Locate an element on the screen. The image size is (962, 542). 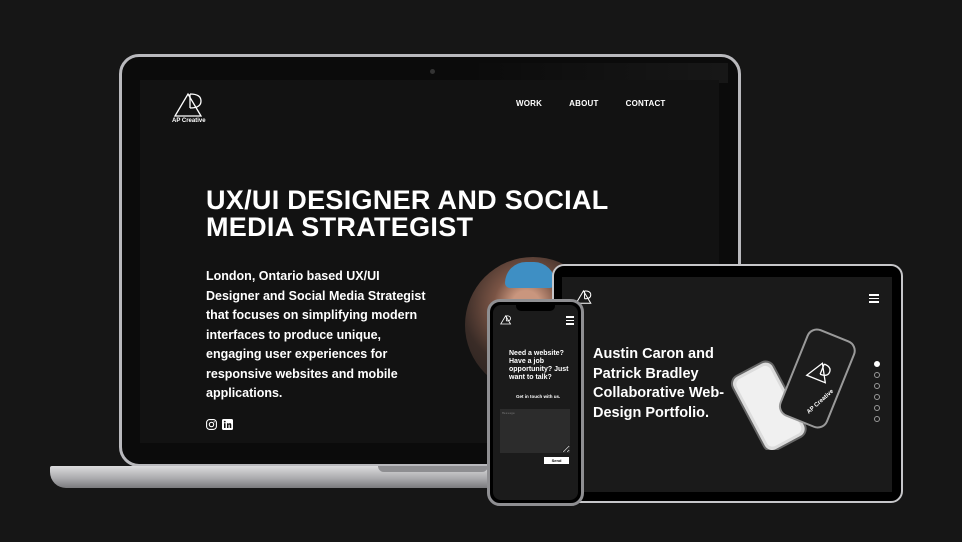
instagram-icon is located at coordinates (211, 424).